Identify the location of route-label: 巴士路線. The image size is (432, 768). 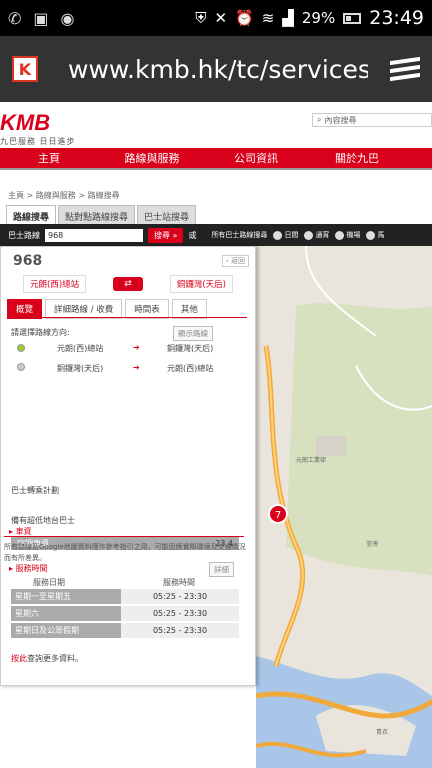
(24, 235).